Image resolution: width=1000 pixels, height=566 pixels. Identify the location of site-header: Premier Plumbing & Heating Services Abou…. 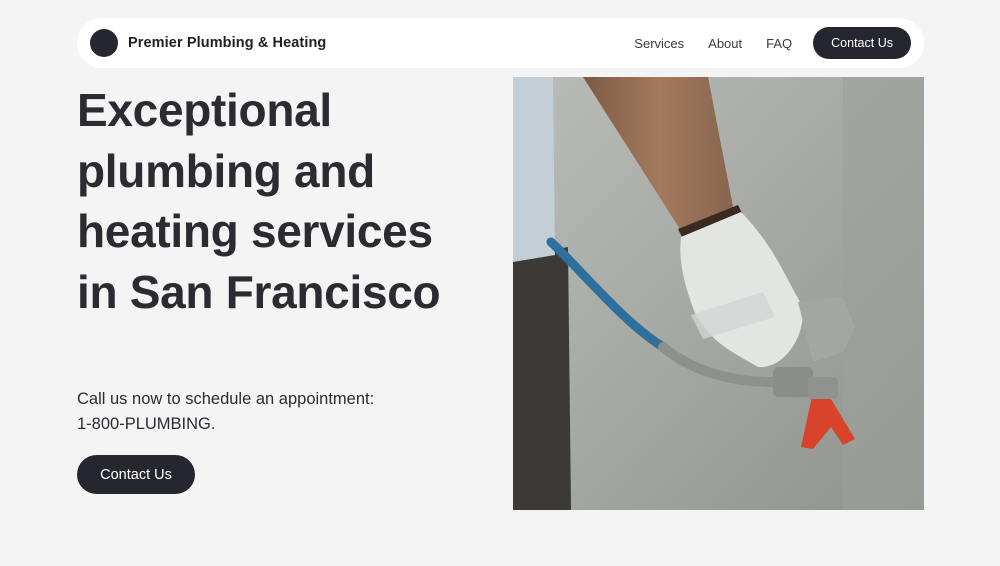
(500, 43).